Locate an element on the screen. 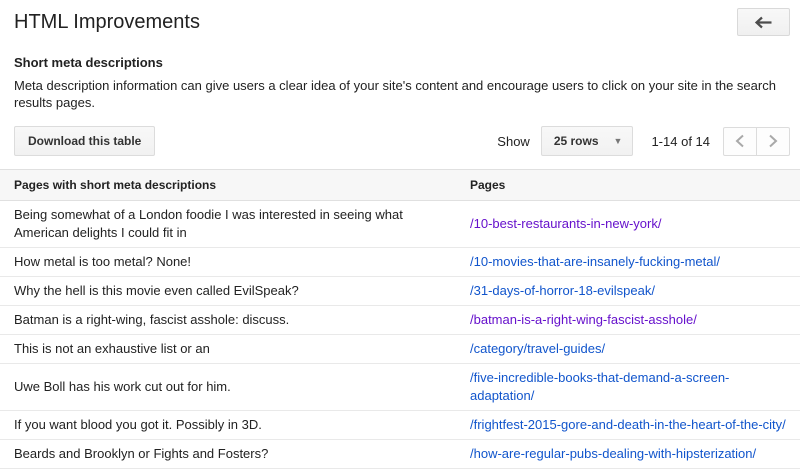  page-title: HTML Improvements is located at coordinates (107, 22).